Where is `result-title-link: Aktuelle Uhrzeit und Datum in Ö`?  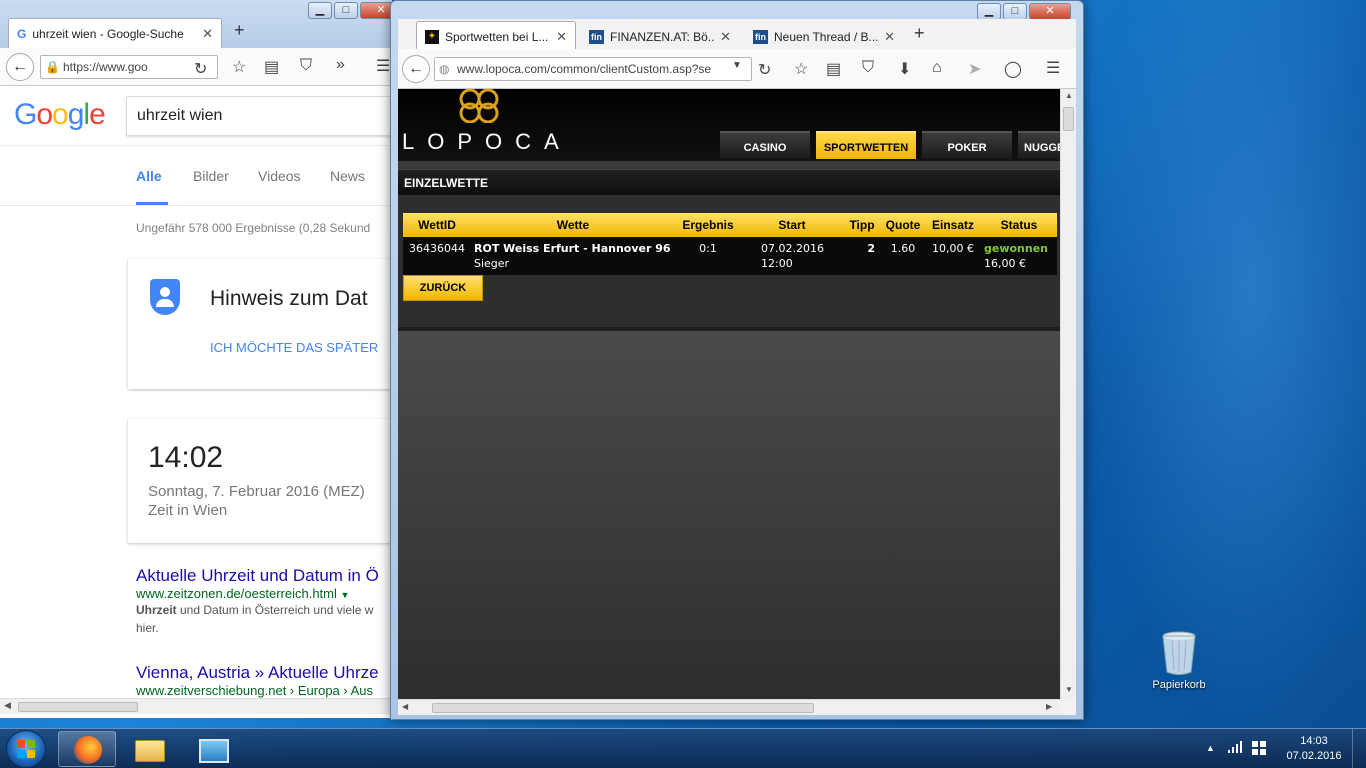
result-title-link: Aktuelle Uhrzeit und Datum in Ö is located at coordinates (257, 576).